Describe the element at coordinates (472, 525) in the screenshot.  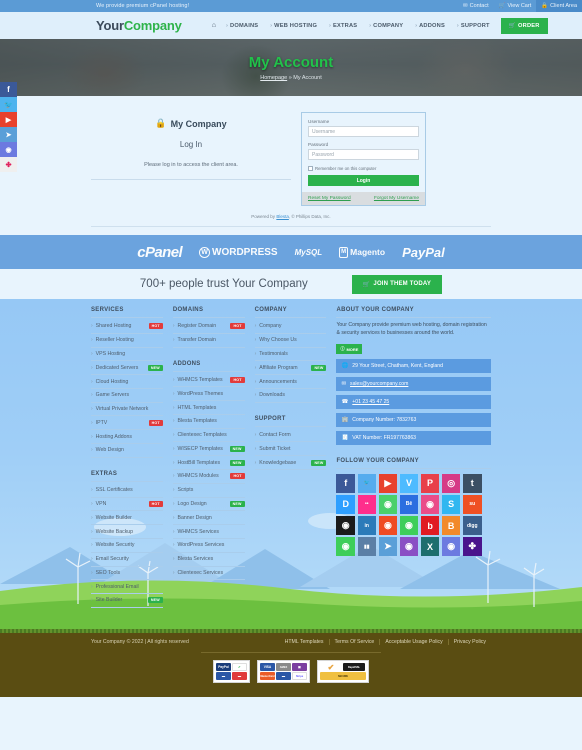
I see `digg-icon: digg` at that location.